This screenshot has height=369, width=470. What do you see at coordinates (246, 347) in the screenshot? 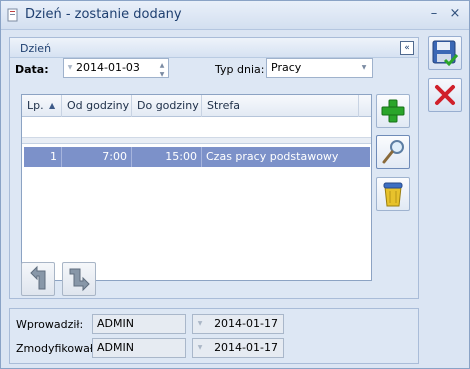
I see `modified-date: 2014-01-17` at bounding box center [246, 347].